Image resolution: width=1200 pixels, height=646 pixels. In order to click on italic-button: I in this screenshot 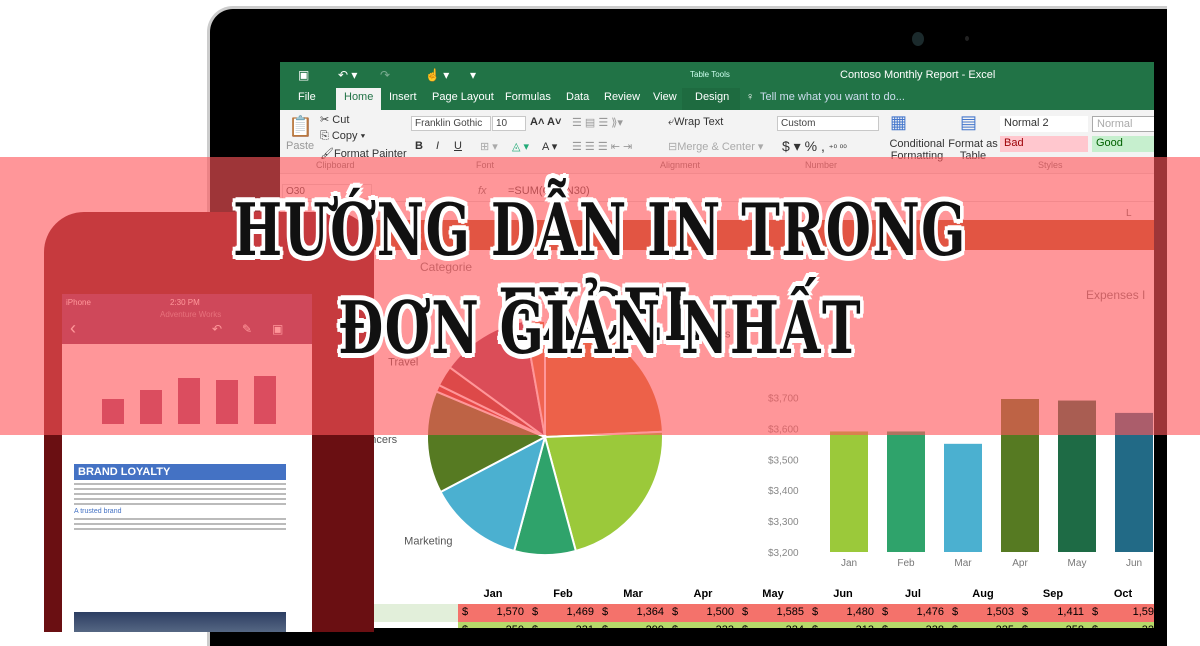, I will do `click(437, 146)`.